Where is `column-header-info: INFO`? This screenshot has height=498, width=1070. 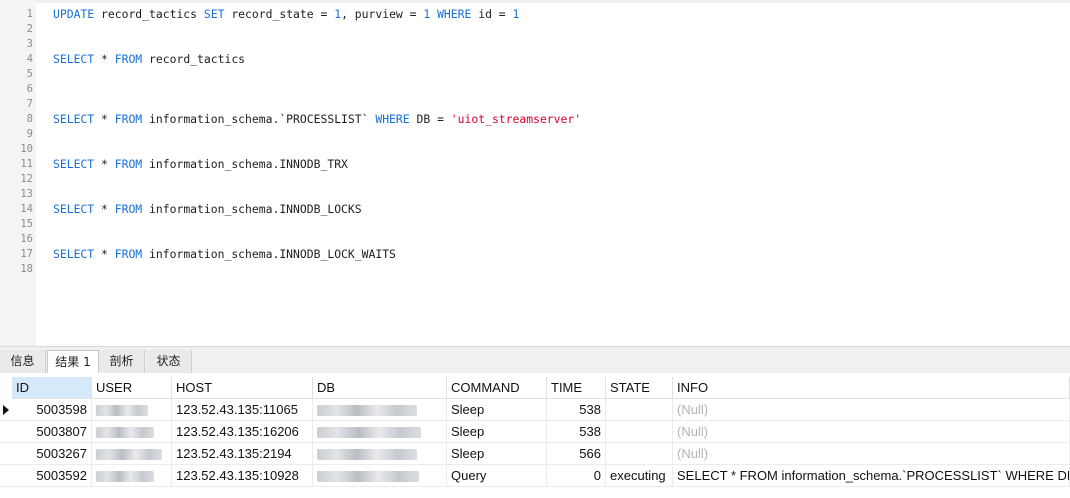 column-header-info: INFO is located at coordinates (871, 388).